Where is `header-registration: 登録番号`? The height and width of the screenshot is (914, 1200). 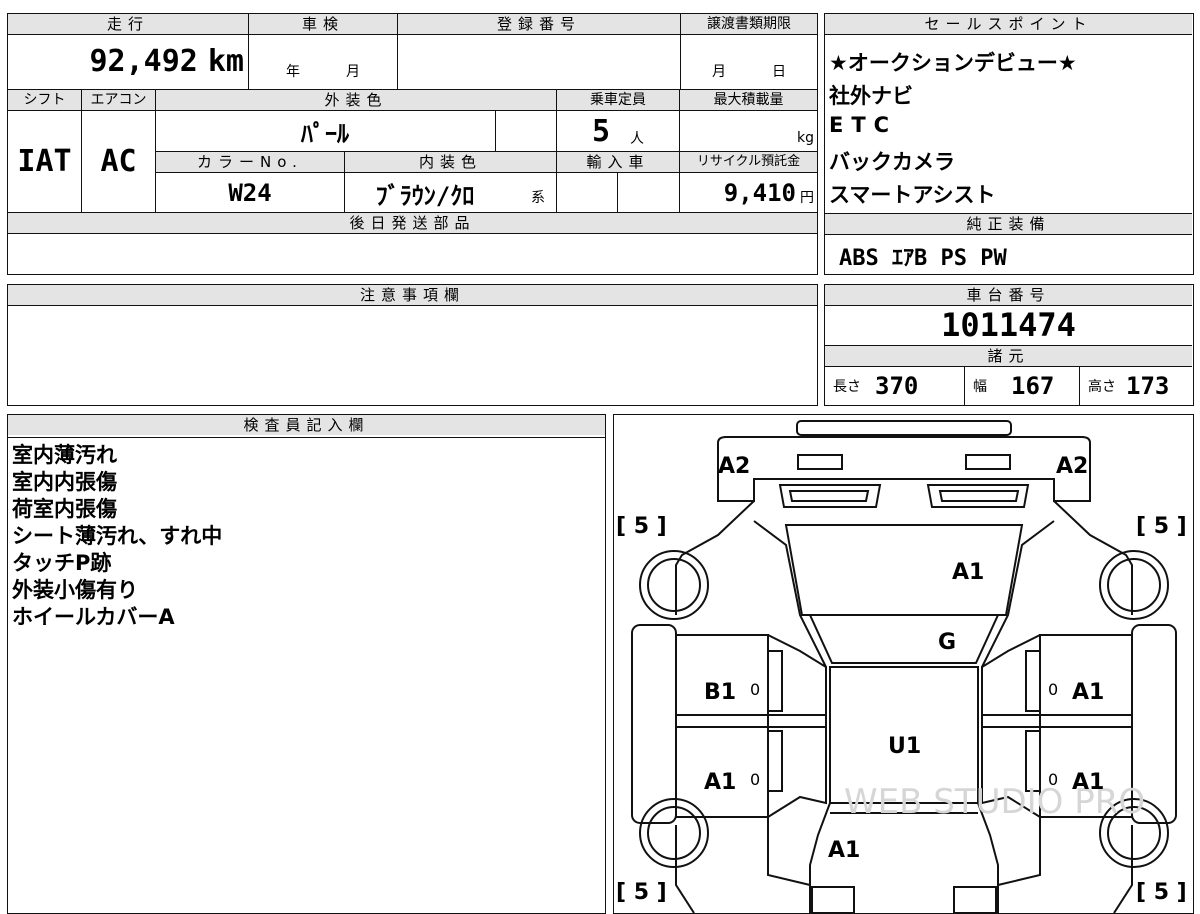
header-registration: 登録番号 is located at coordinates (539, 24).